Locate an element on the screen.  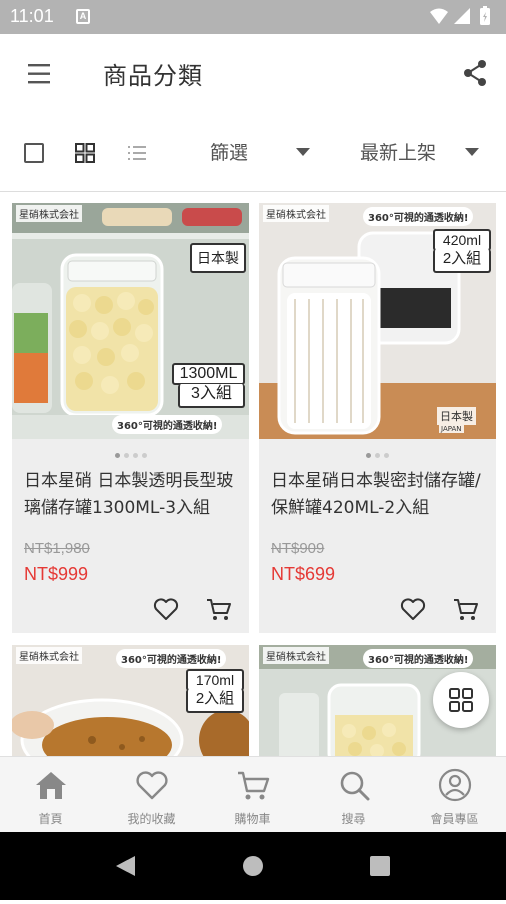
nav-home-label: 首頁 is located at coordinates (50, 819).